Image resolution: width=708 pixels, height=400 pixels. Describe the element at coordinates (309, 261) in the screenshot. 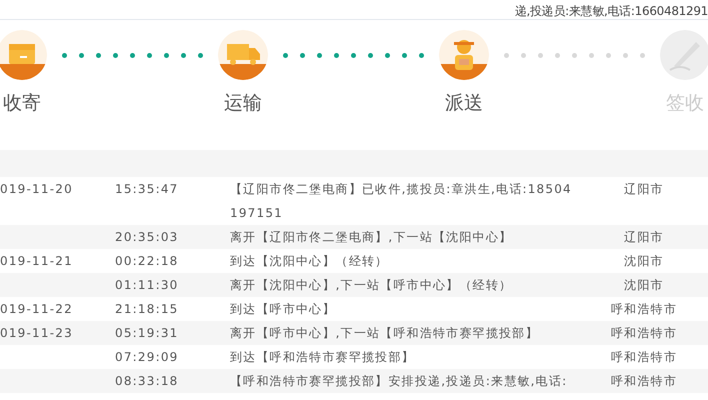

I see `tracking-event-text: 到达【沈阳中心】（经转）` at that location.